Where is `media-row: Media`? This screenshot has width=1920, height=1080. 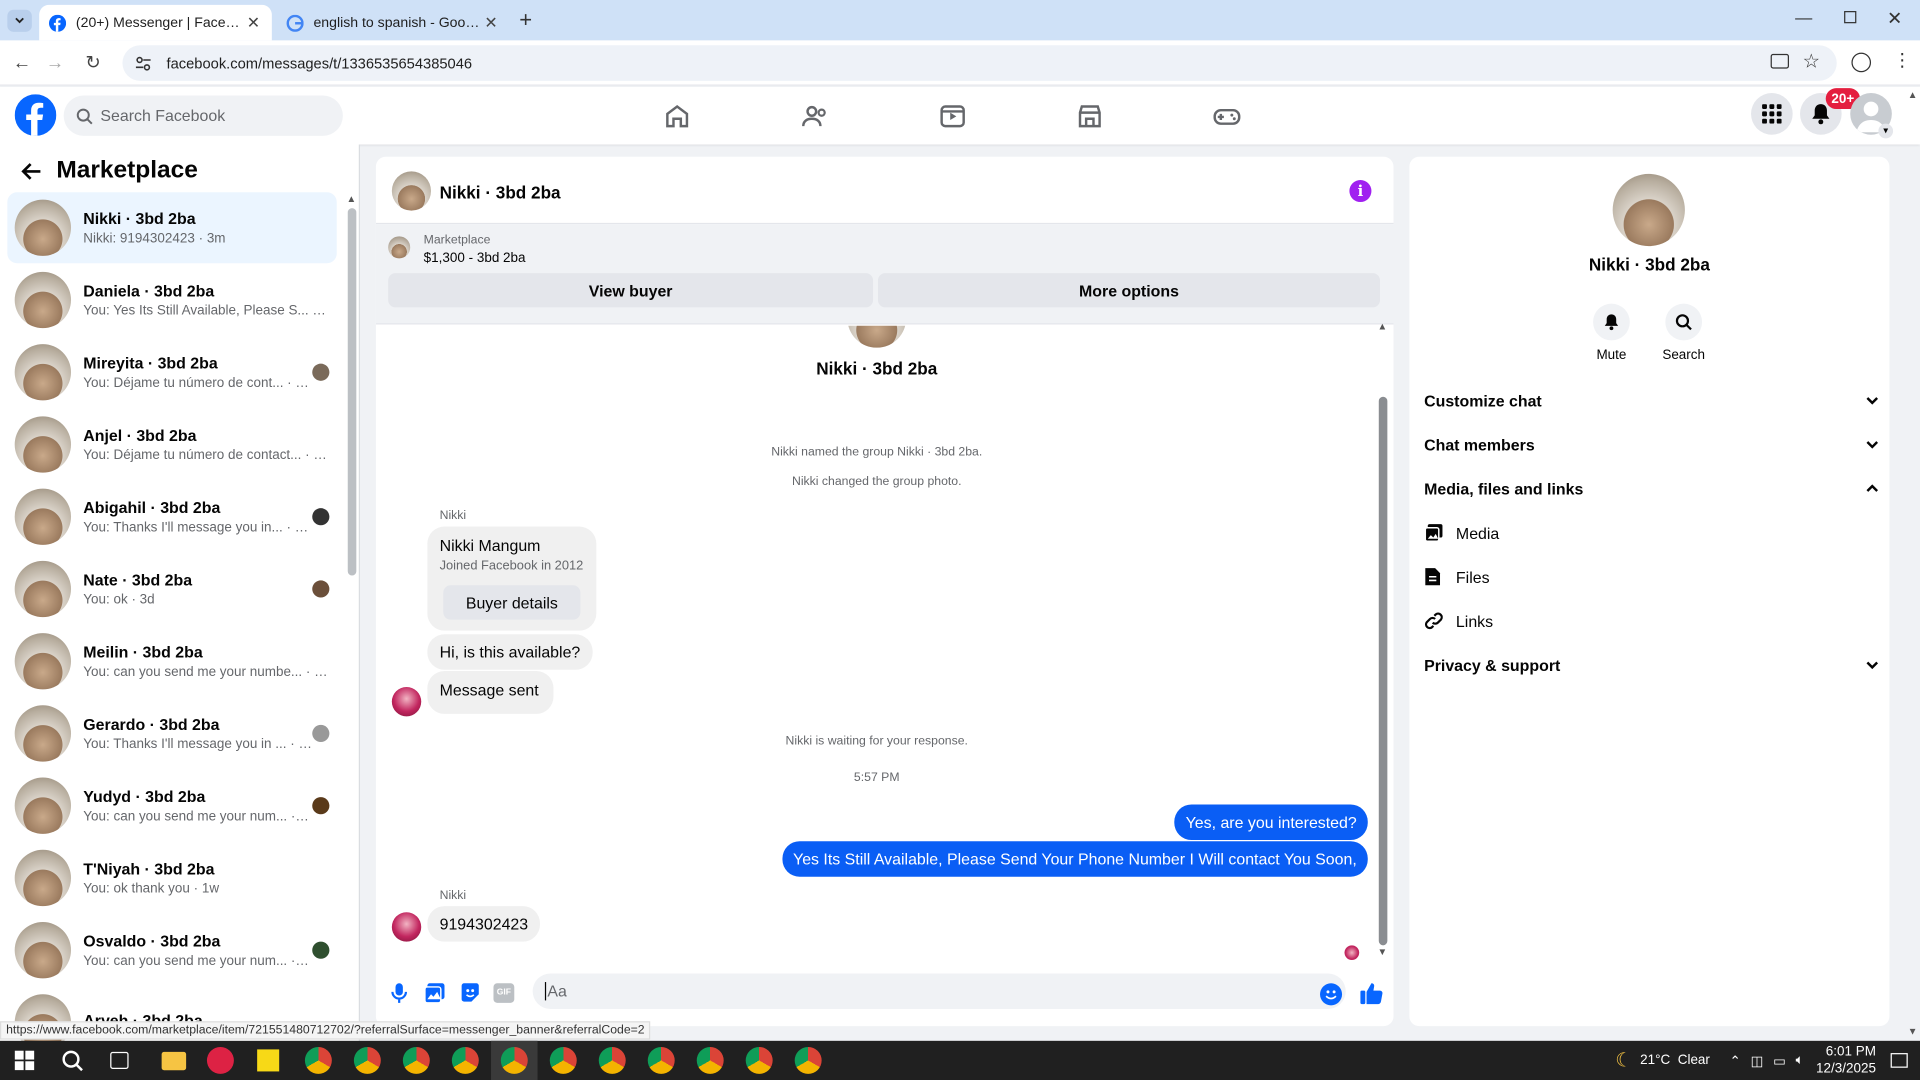 media-row: Media is located at coordinates (1652, 533).